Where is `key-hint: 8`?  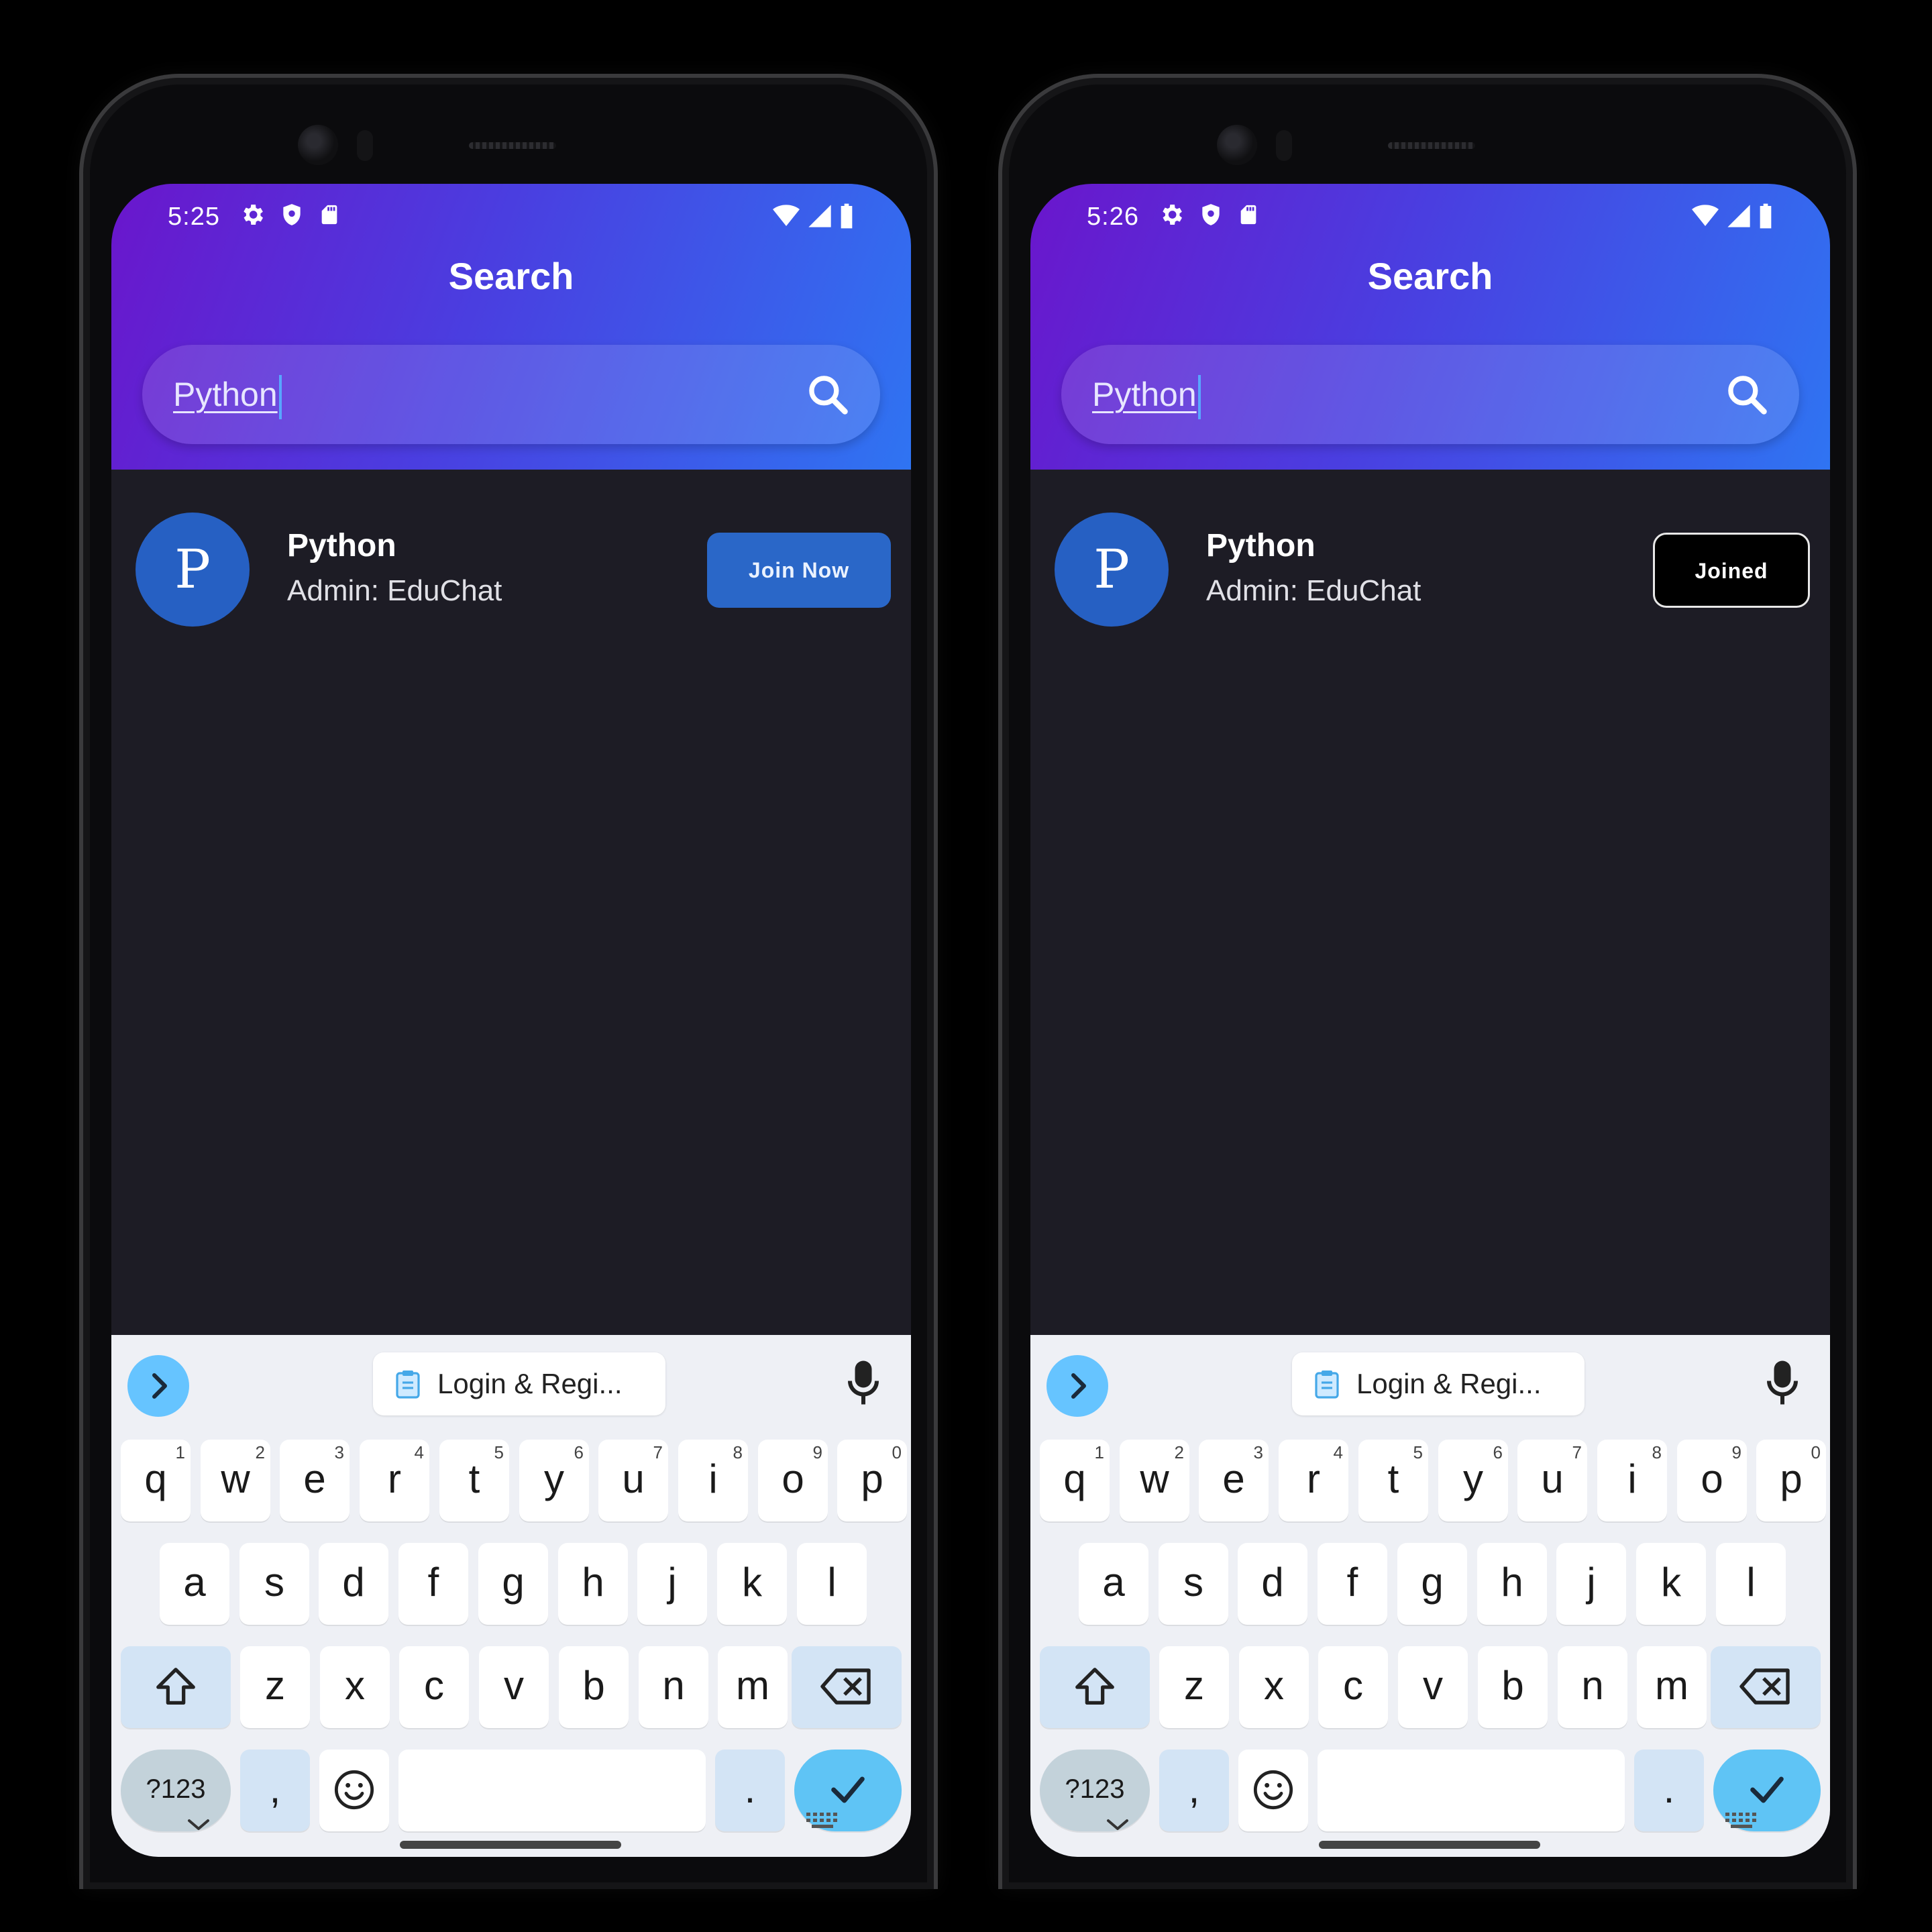 key-hint: 8 is located at coordinates (1657, 1452).